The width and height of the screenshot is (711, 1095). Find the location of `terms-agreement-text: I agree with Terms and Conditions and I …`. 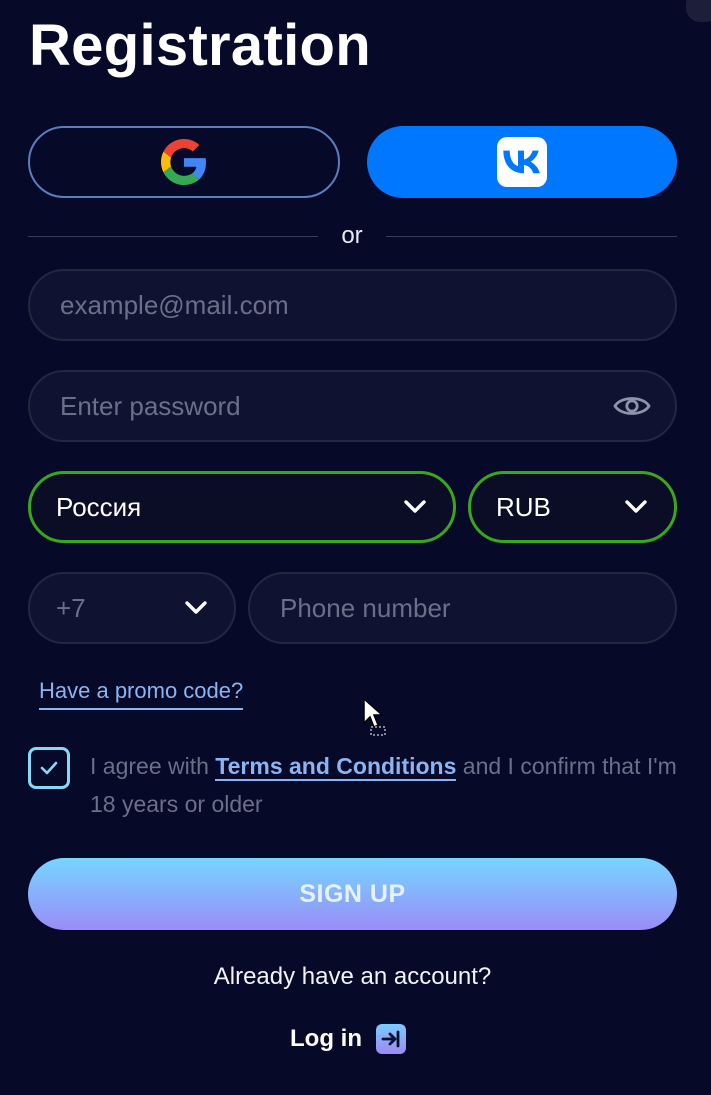

terms-agreement-text: I agree with Terms and Conditions and I … is located at coordinates (385, 785).